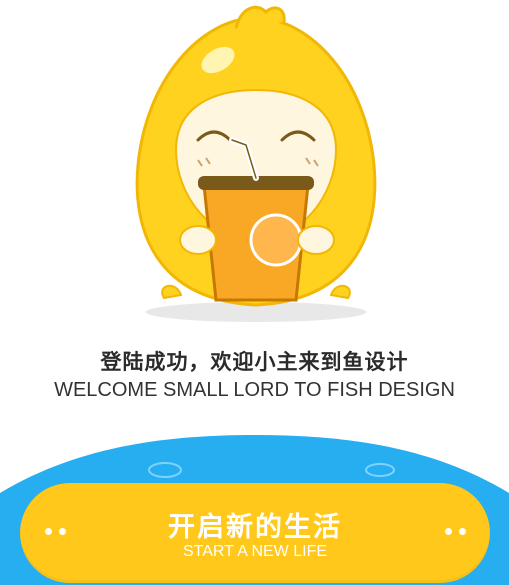 The width and height of the screenshot is (509, 585). Describe the element at coordinates (460, 533) in the screenshot. I see `right-dots-icon` at that location.